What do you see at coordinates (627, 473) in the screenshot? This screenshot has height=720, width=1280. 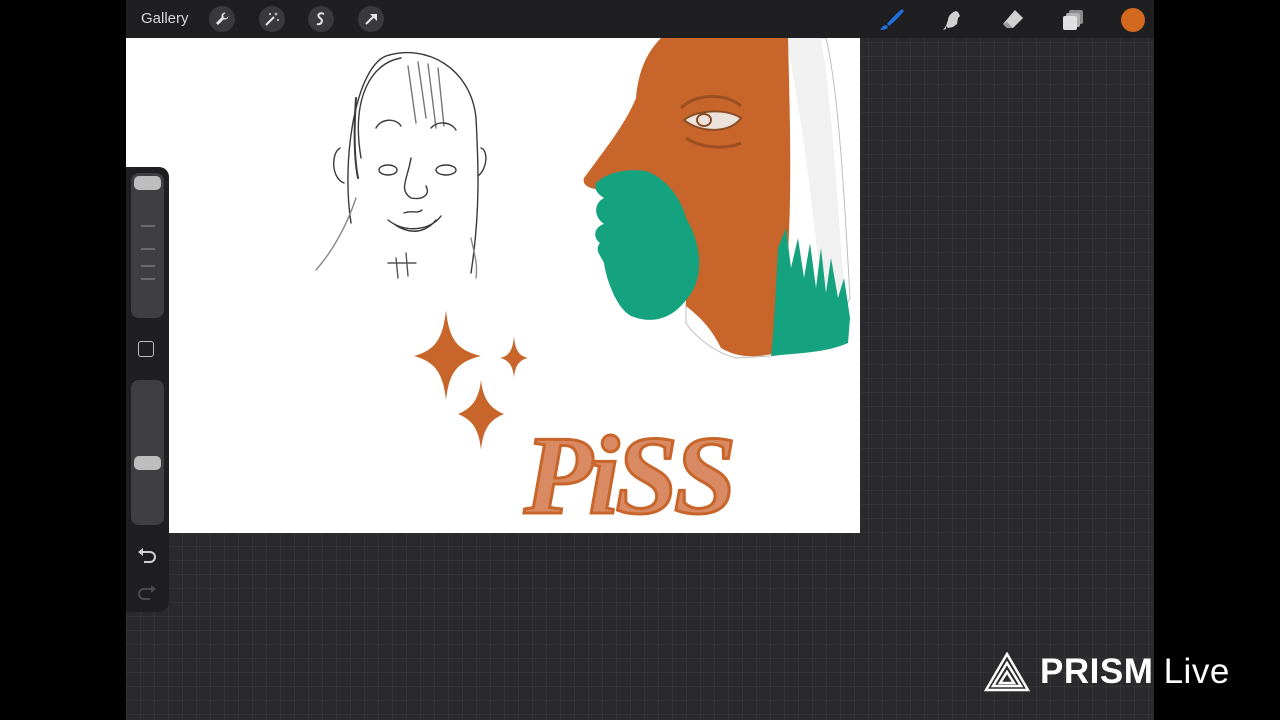 I see `lettering-text: PiSS` at bounding box center [627, 473].